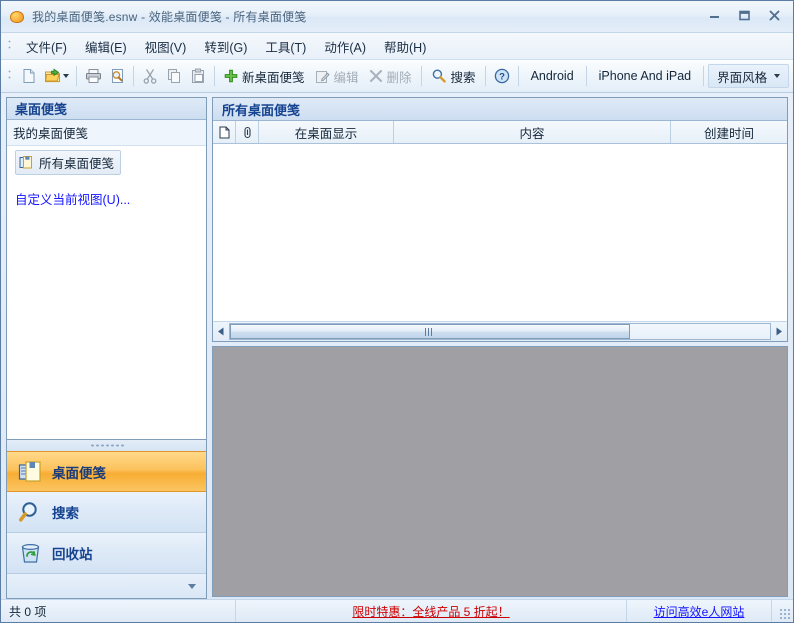 This screenshot has width=794, height=623. What do you see at coordinates (500, 109) in the screenshot?
I see `list-header-title: 所有桌面便笺` at bounding box center [500, 109].